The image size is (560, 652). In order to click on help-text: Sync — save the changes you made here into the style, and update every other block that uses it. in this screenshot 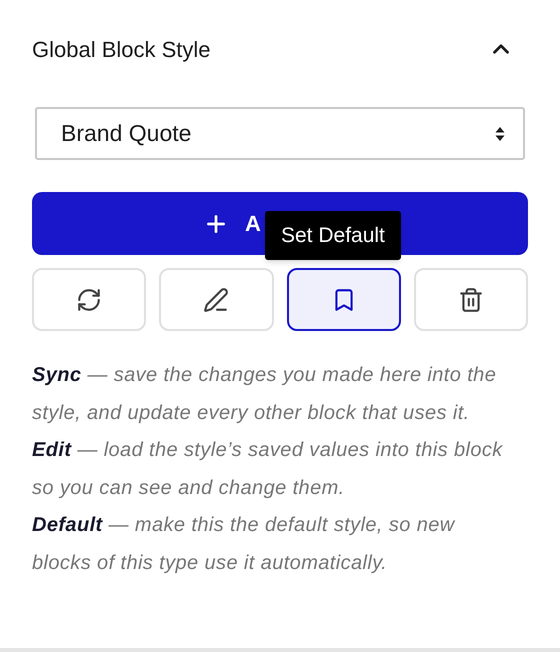, I will do `click(265, 394)`.